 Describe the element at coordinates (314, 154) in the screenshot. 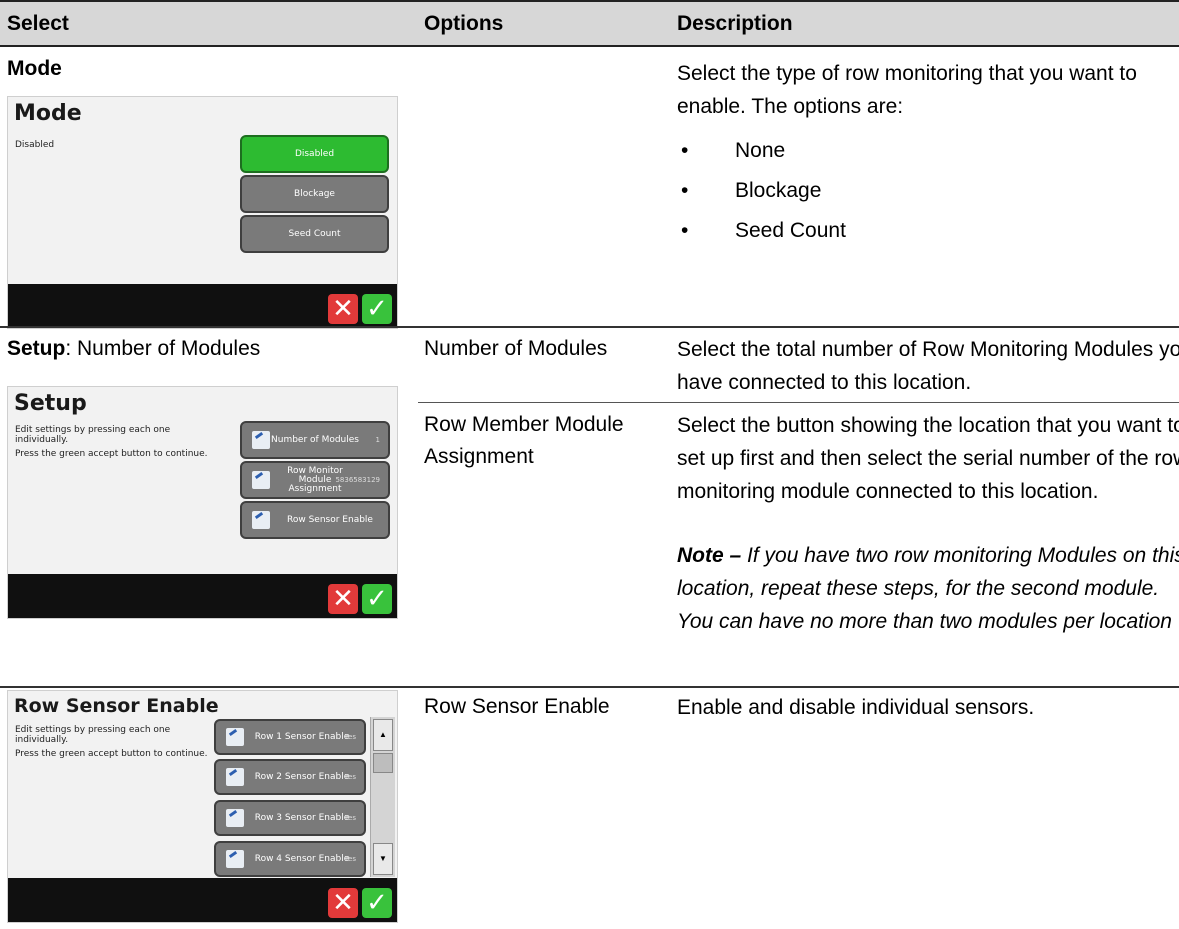

I see `disabled-button: Disabled` at that location.